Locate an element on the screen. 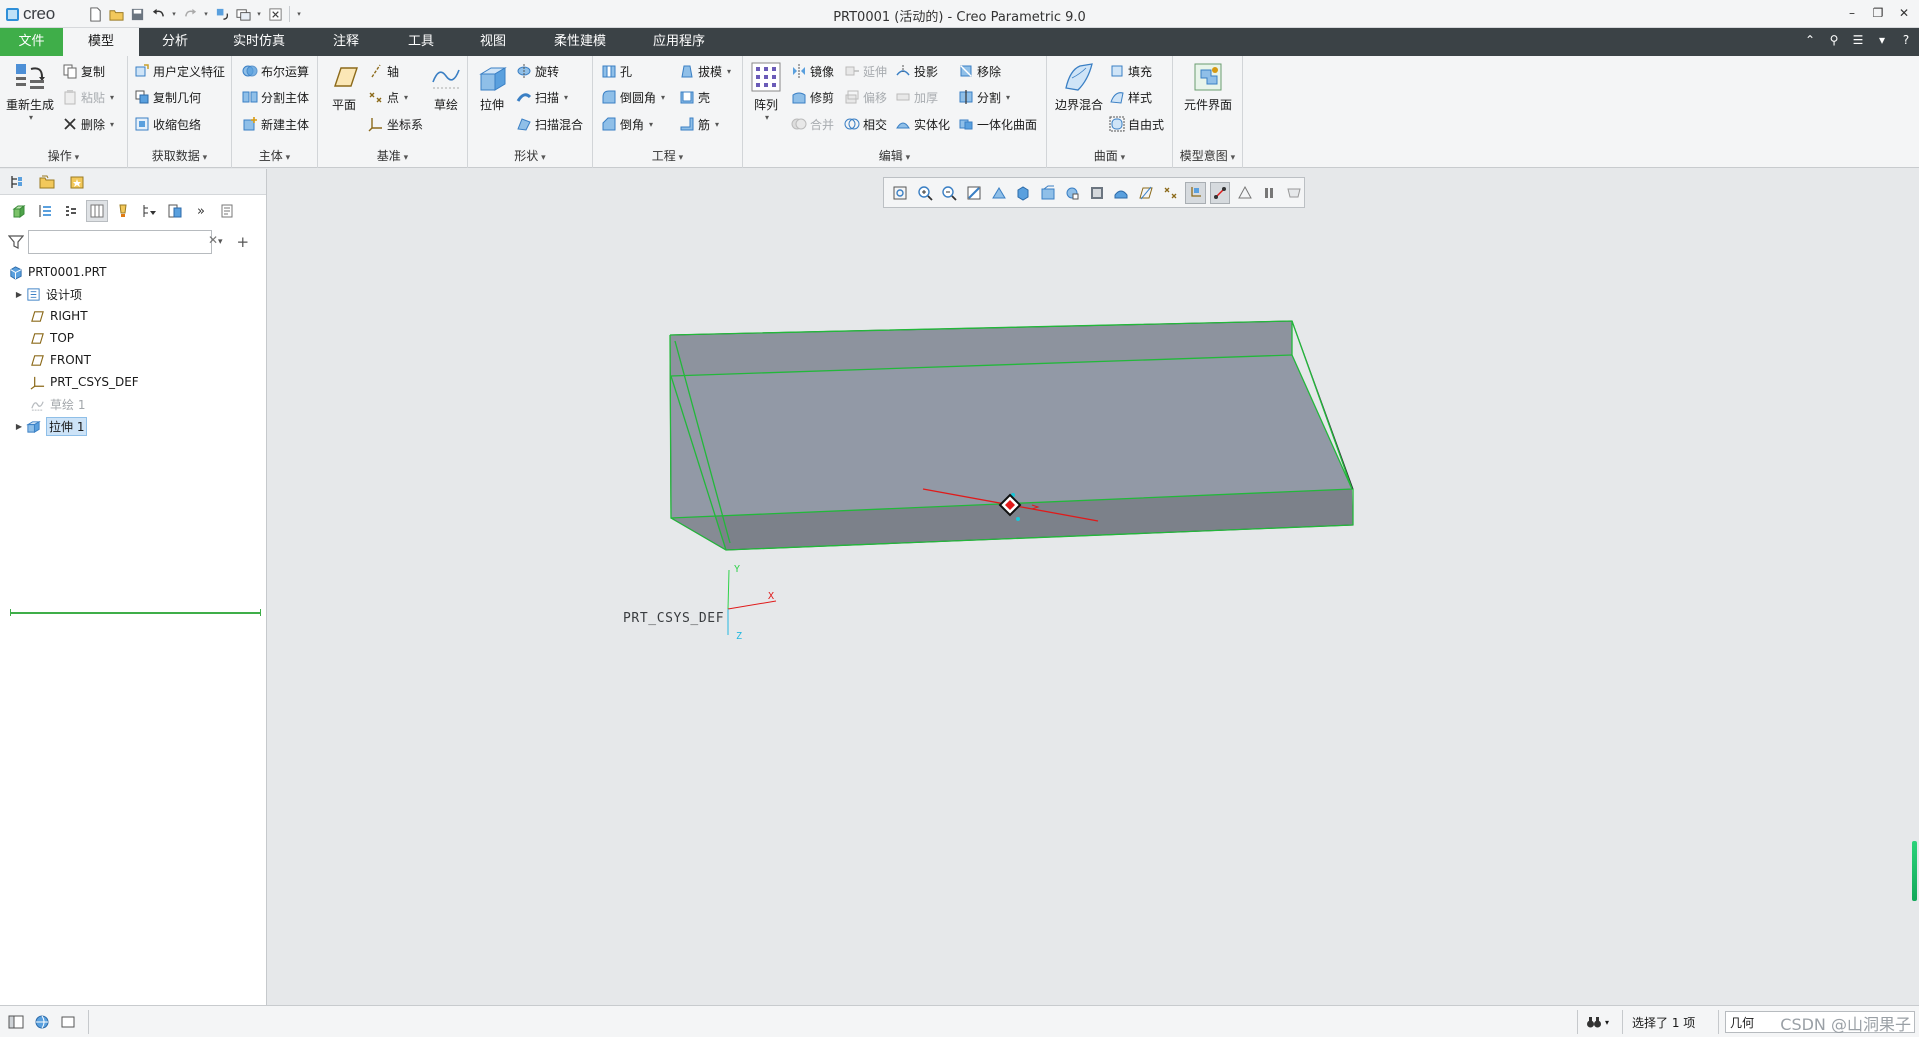 The height and width of the screenshot is (1037, 1919). sweep-dropdown-icon: ▾ is located at coordinates (566, 97).